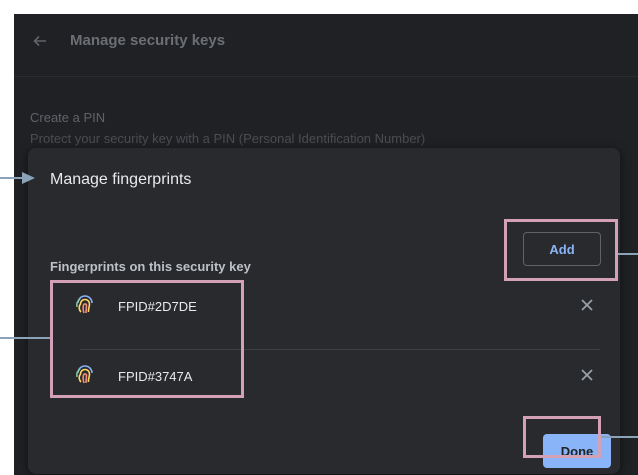 The image size is (638, 475). Describe the element at coordinates (28, 178) in the screenshot. I see `arrow-right-icon` at that location.